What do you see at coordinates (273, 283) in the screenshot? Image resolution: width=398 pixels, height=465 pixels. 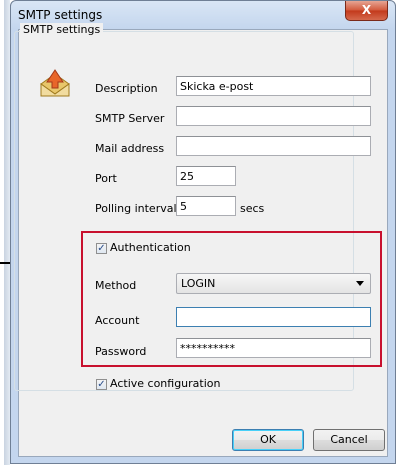 I see `method-select: LOGIN` at bounding box center [273, 283].